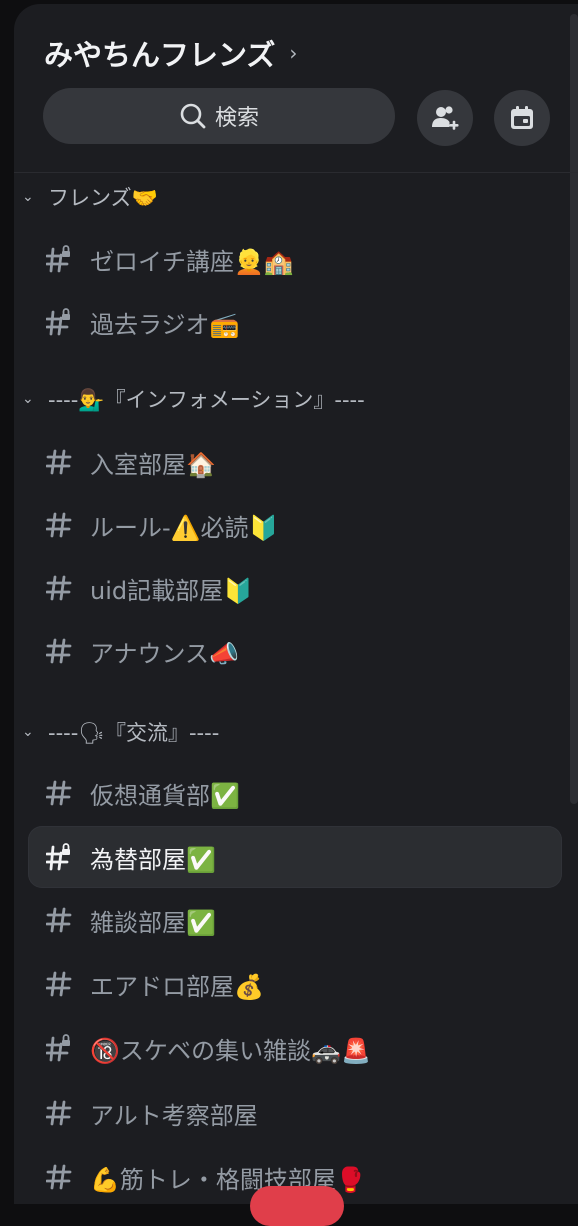  I want to click on category-information: ⌄ ----💁‍♂️『インフォメーション』----, so click(193, 399).